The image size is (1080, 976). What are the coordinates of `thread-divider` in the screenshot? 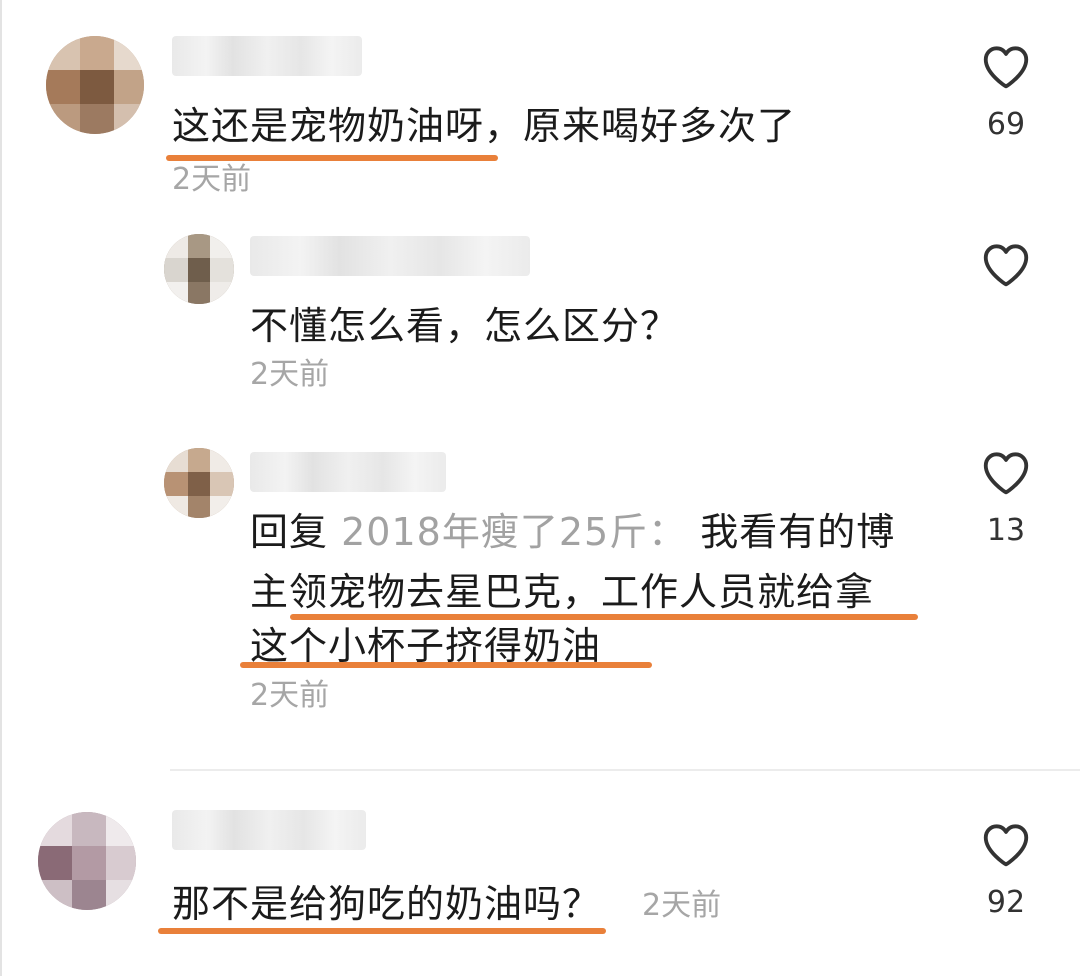 It's located at (625, 770).